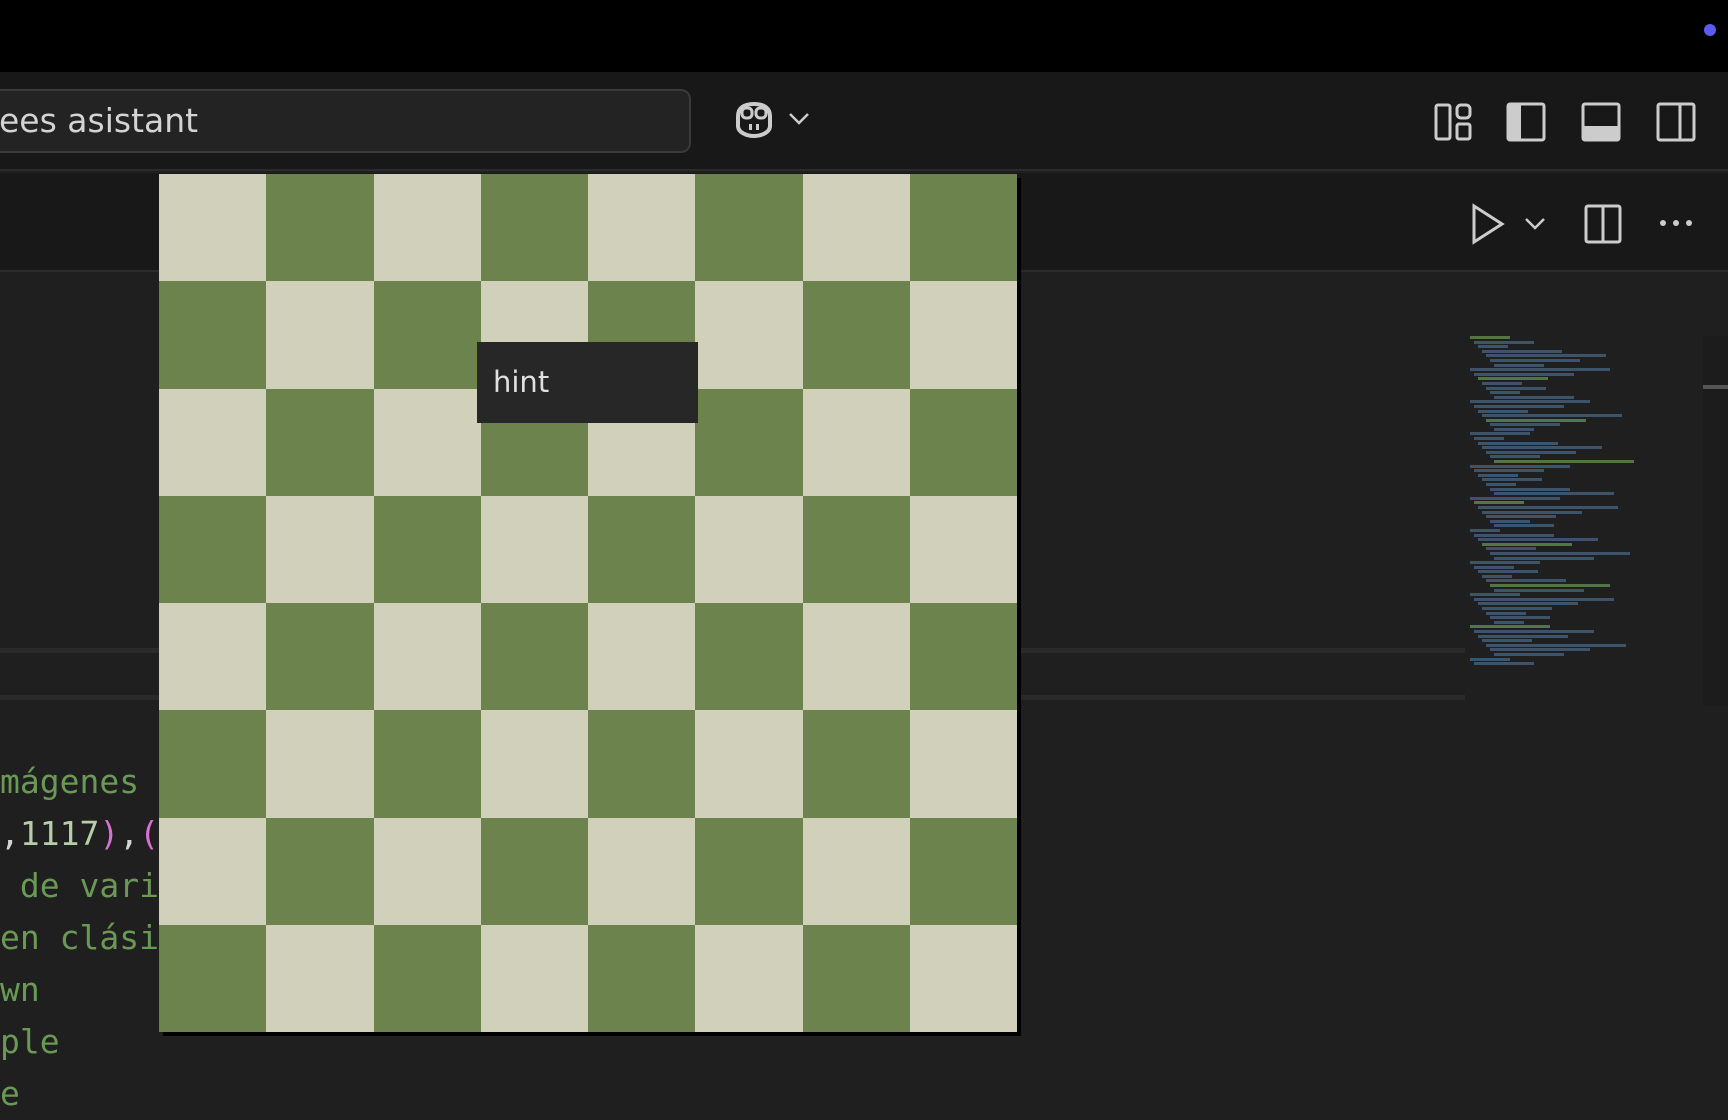  What do you see at coordinates (1453, 122) in the screenshot?
I see `customize-layout-icon` at bounding box center [1453, 122].